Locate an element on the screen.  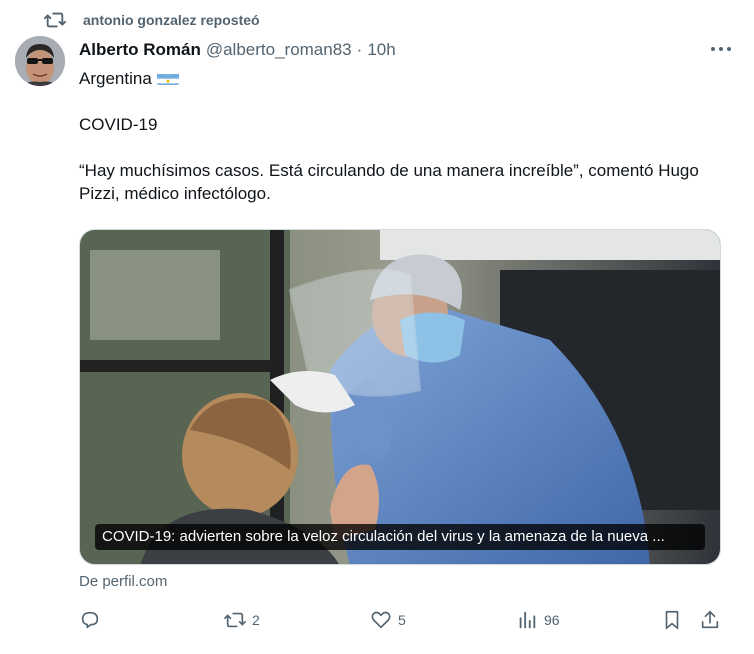
bookmark-icon is located at coordinates (672, 620).